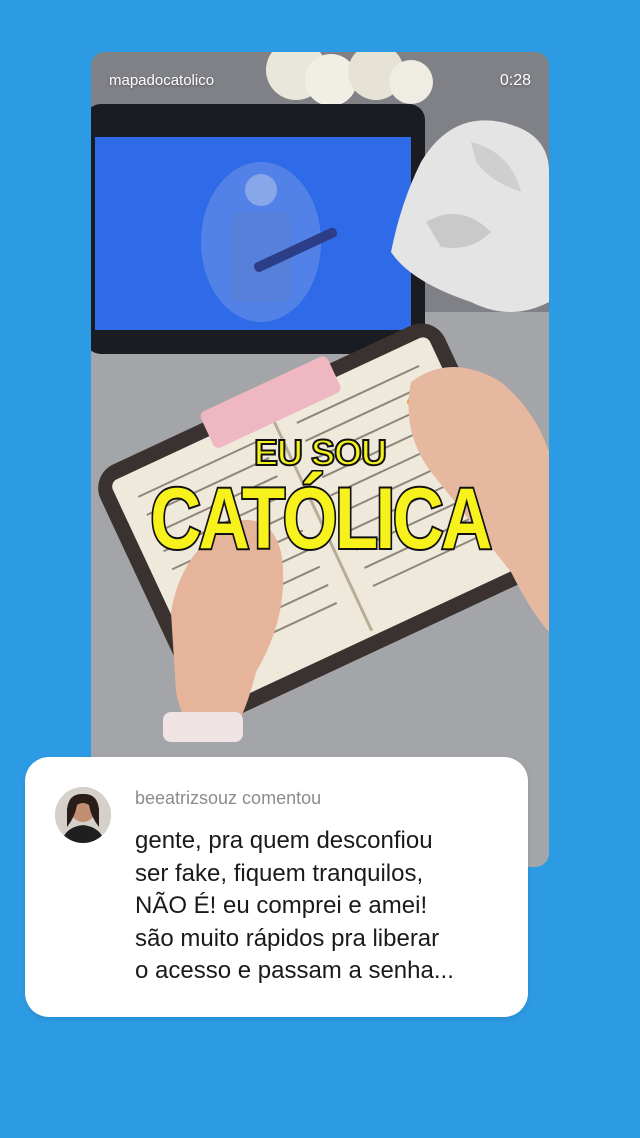  Describe the element at coordinates (287, 938) in the screenshot. I see `comment-line: são muito rápidos pra liberar` at that location.